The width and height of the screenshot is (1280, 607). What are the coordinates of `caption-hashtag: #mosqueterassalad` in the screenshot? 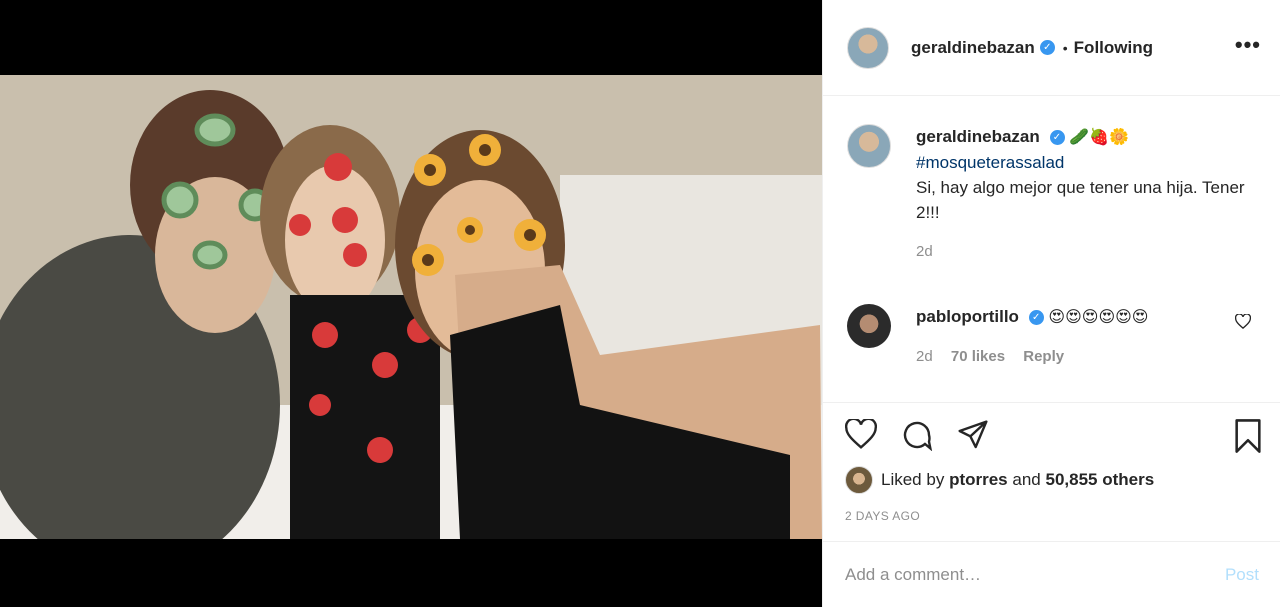 It's located at (1081, 162).